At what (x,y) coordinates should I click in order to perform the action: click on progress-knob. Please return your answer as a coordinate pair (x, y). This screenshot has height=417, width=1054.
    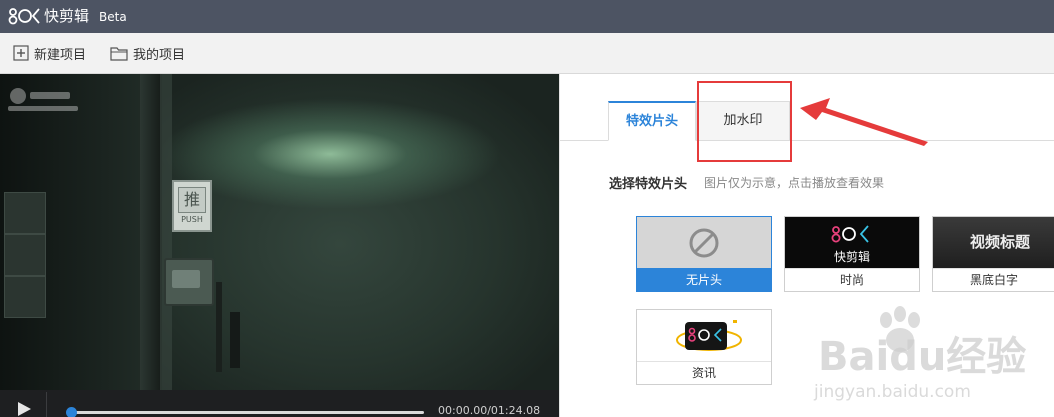
    Looking at the image, I should click on (71, 412).